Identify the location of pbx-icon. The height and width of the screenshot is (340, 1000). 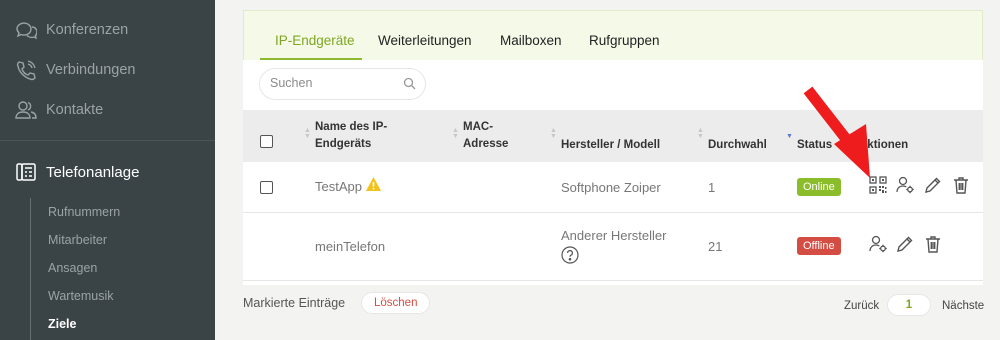
(26, 172).